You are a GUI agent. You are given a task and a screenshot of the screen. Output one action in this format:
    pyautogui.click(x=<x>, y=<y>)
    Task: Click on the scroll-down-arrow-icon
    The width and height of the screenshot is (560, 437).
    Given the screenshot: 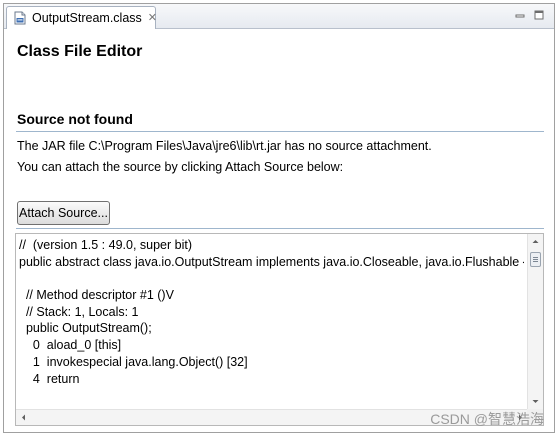 What is the action you would take?
    pyautogui.click(x=535, y=401)
    